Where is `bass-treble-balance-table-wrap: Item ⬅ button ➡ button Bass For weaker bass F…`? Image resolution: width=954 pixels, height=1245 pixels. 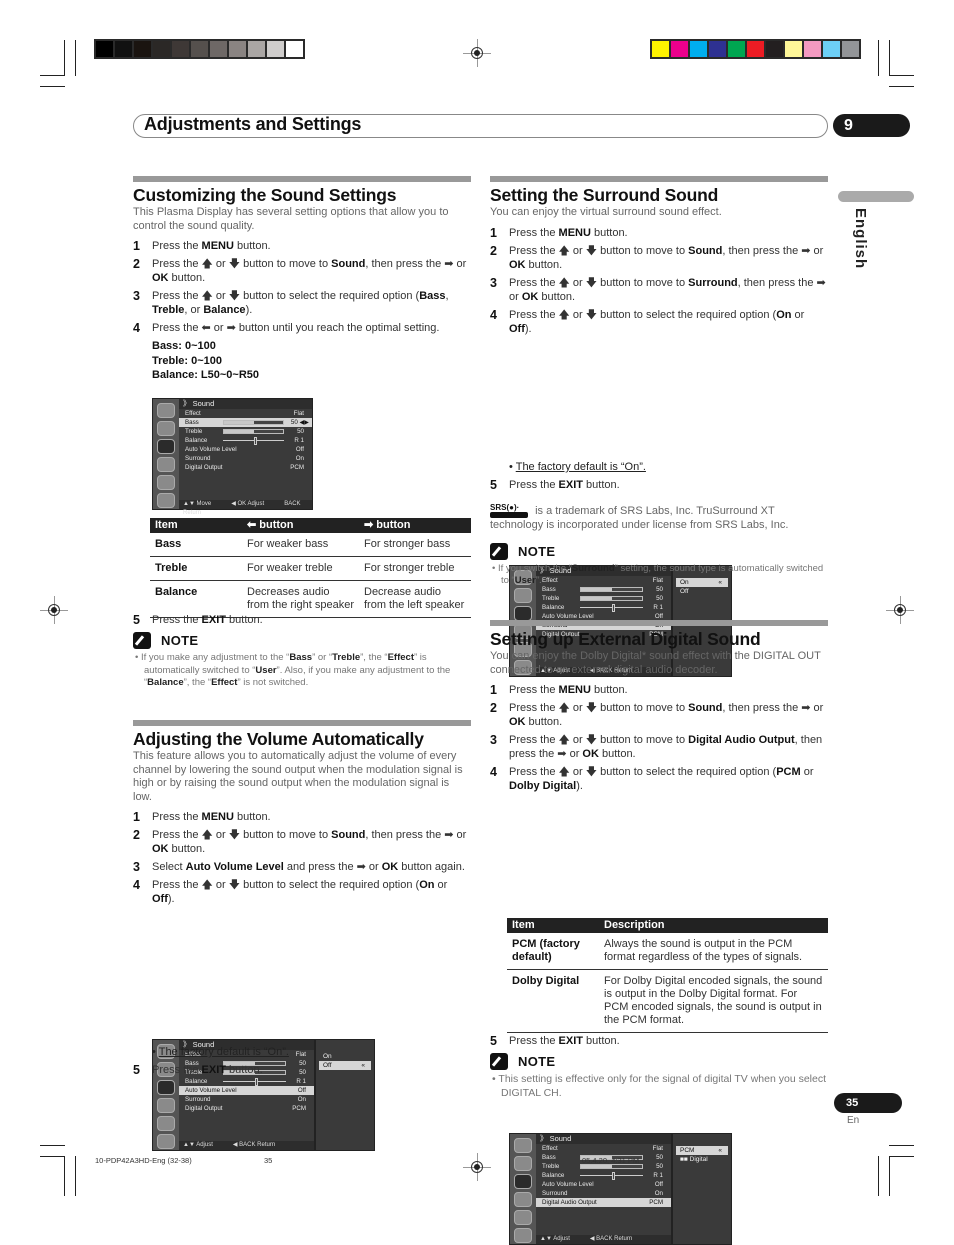 bass-treble-balance-table-wrap: Item ⬅ button ➡ button Bass For weaker bass F… is located at coordinates (310, 568).